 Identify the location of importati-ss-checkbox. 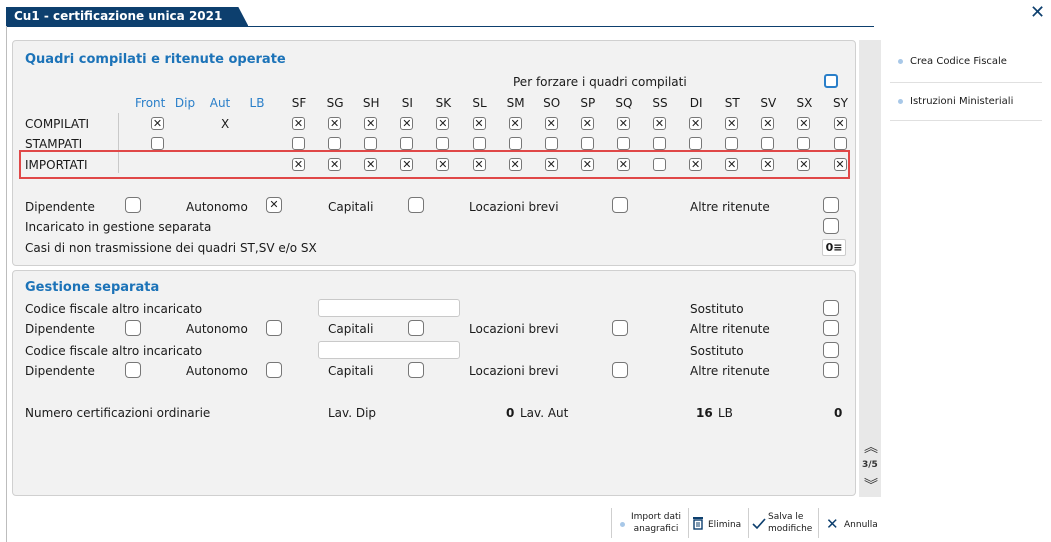
(659, 164).